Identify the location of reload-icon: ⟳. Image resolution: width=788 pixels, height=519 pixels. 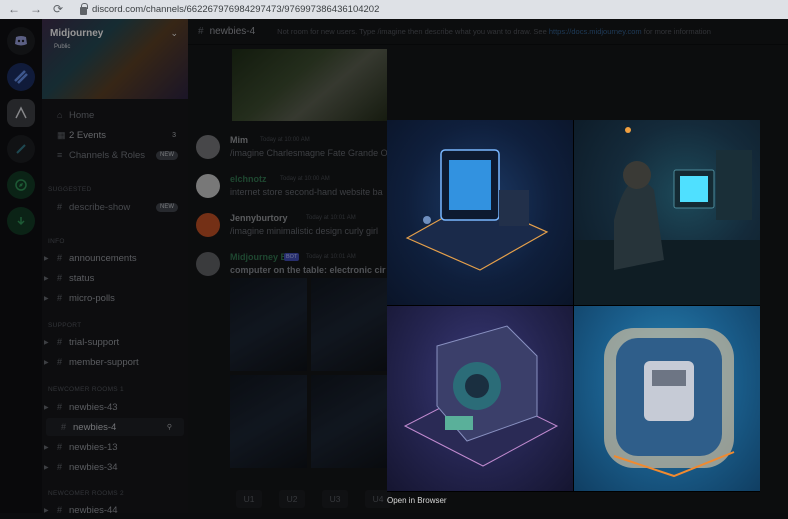
(58, 9).